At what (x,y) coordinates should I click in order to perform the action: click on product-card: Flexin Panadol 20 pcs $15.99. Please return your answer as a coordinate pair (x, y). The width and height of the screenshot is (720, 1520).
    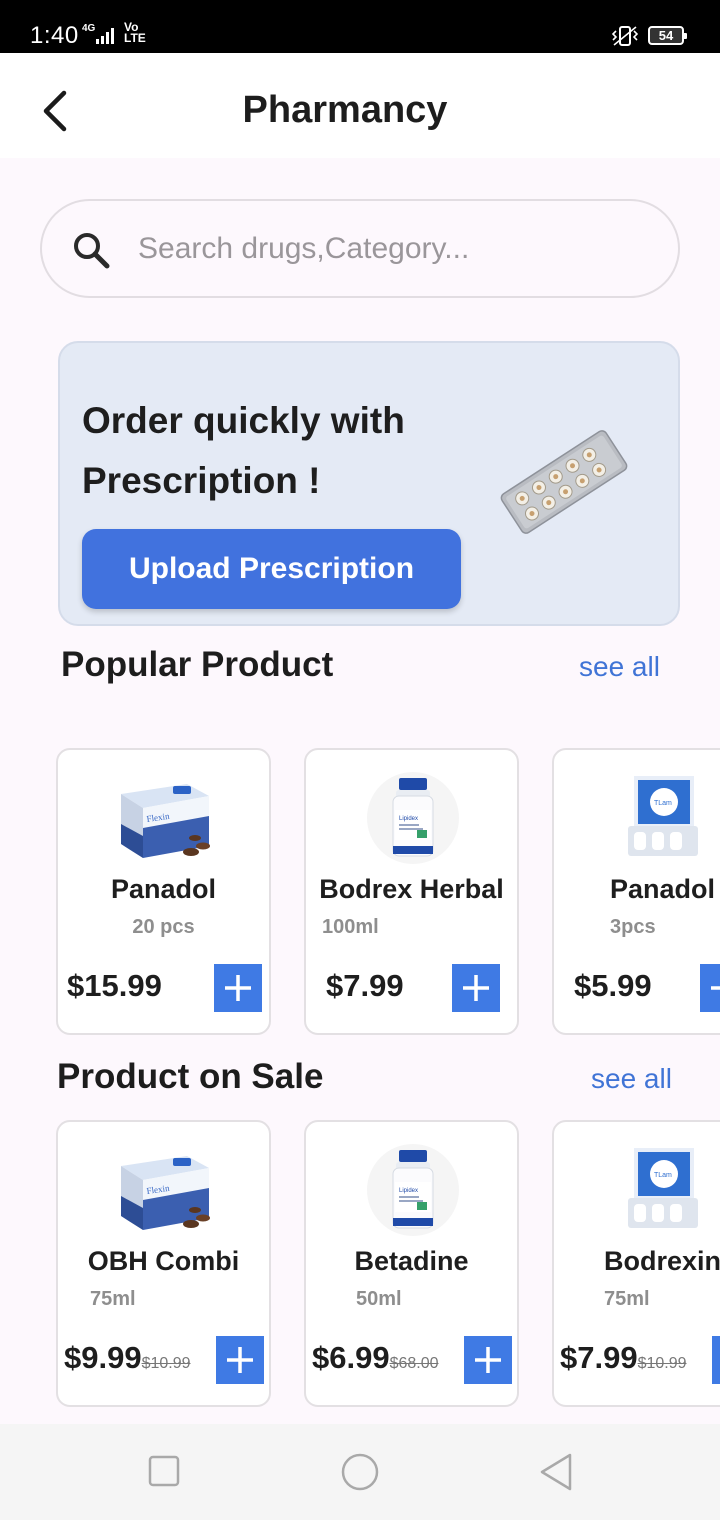
    Looking at the image, I should click on (163, 891).